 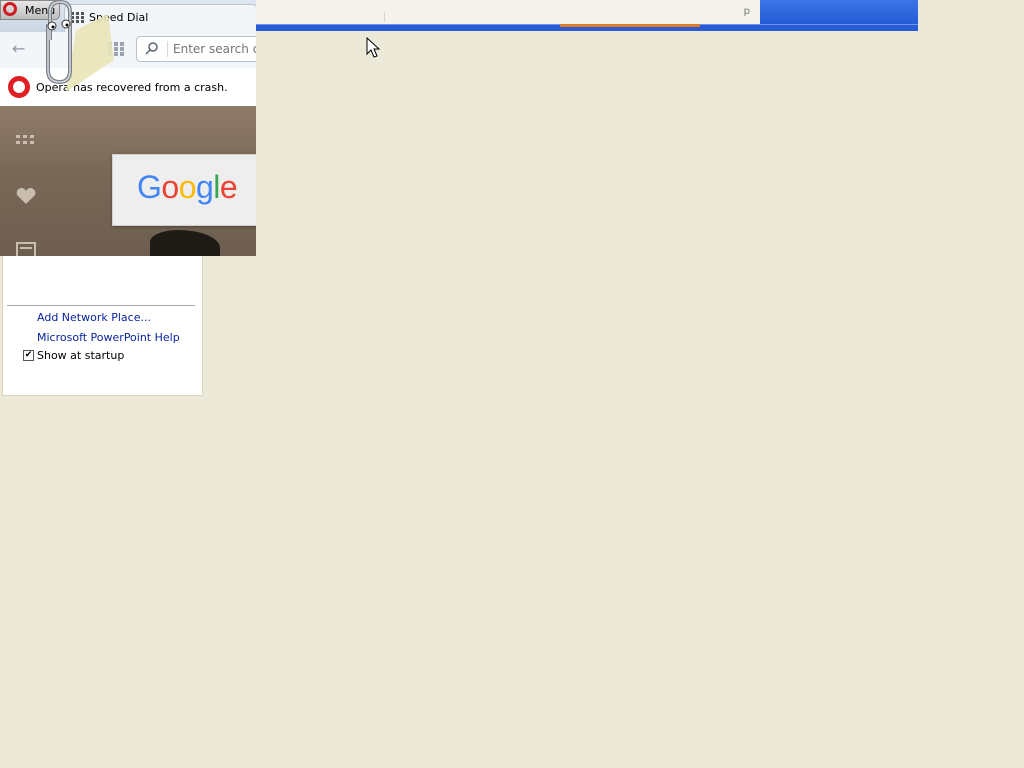 I want to click on address-separator, so click(x=167, y=49).